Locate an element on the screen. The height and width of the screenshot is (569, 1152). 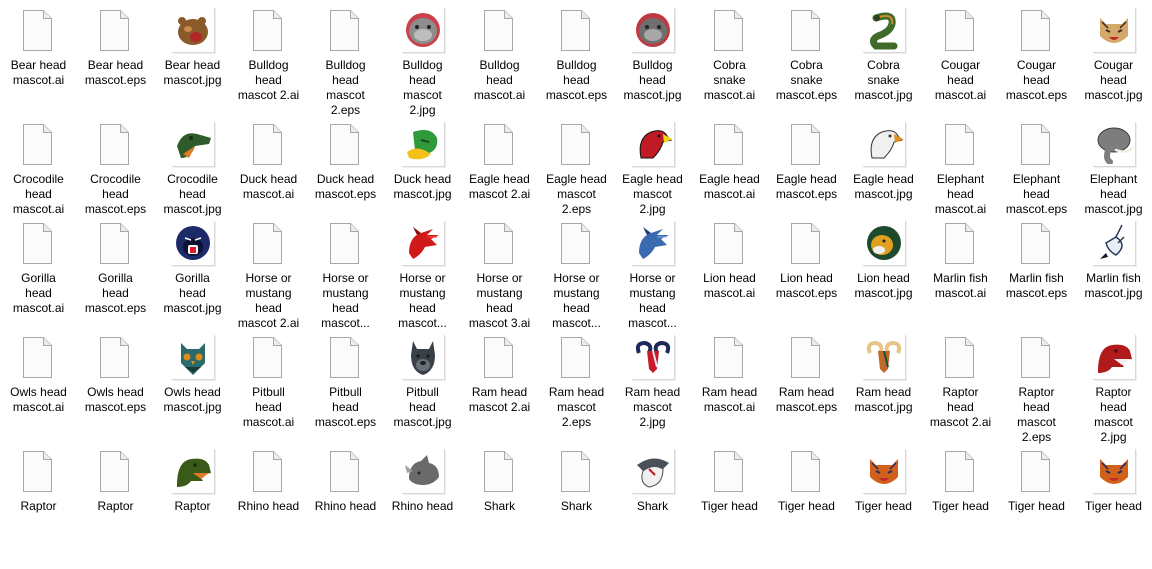
file-name-label: Crocodile head mascot.eps is located at coordinates (115, 194).